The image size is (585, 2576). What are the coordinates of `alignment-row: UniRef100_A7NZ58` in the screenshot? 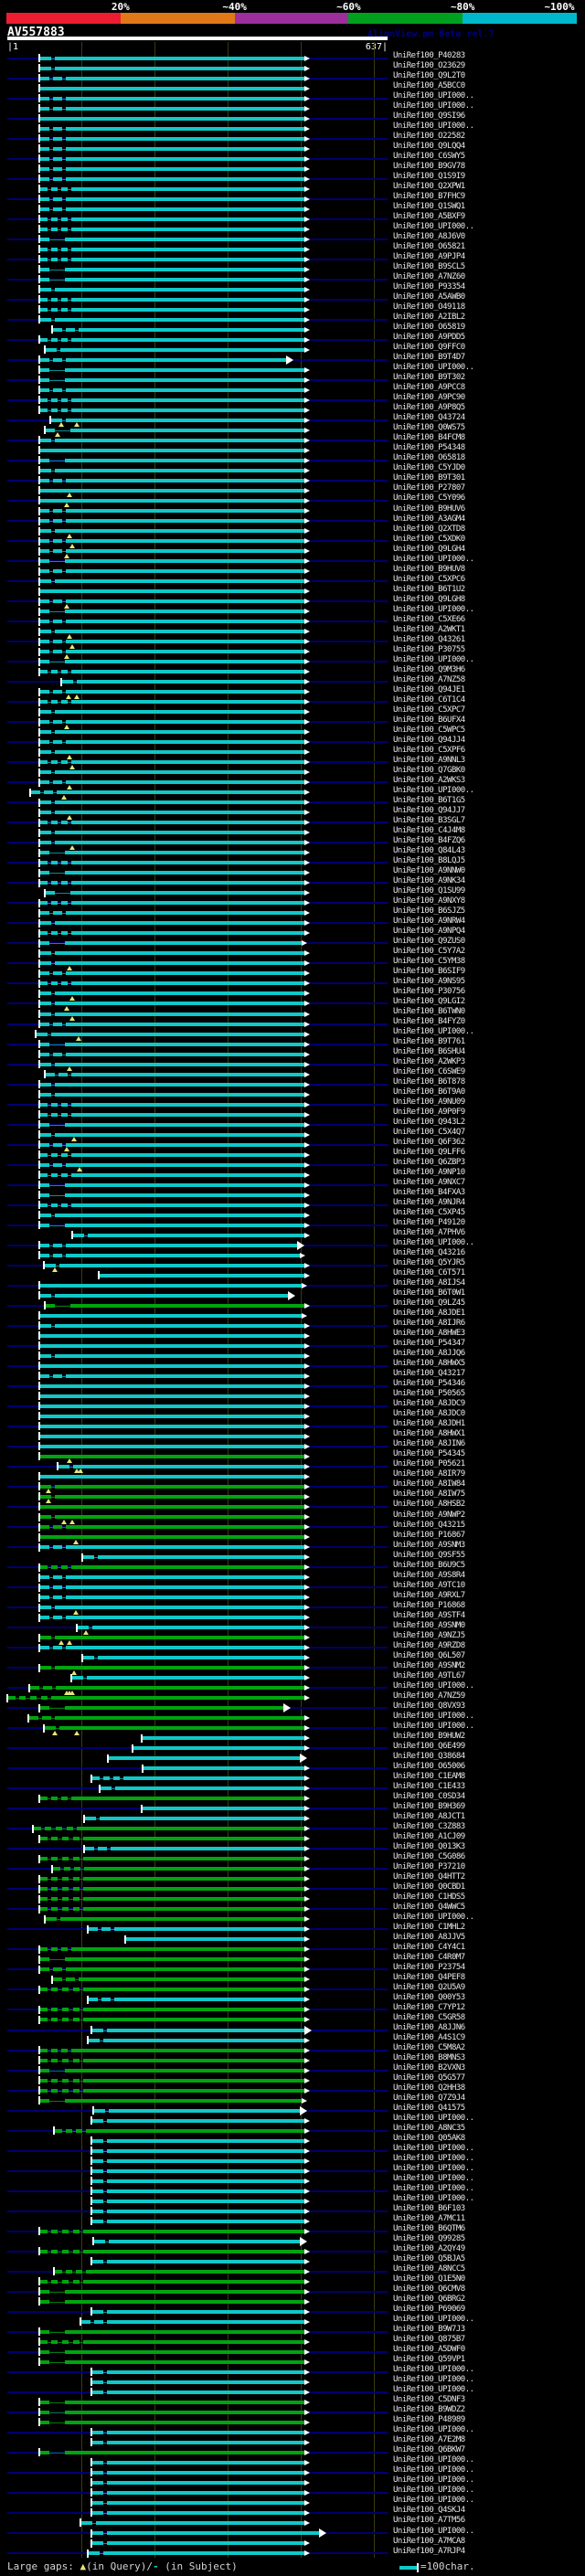 It's located at (293, 681).